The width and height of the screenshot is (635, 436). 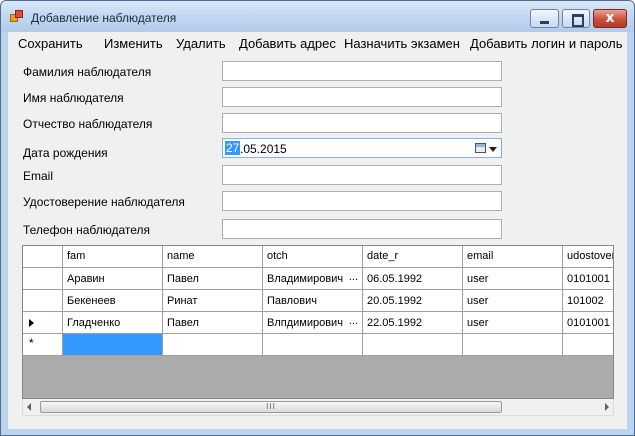 What do you see at coordinates (88, 124) in the screenshot?
I see `middle-name-label: Отчество наблюдателя` at bounding box center [88, 124].